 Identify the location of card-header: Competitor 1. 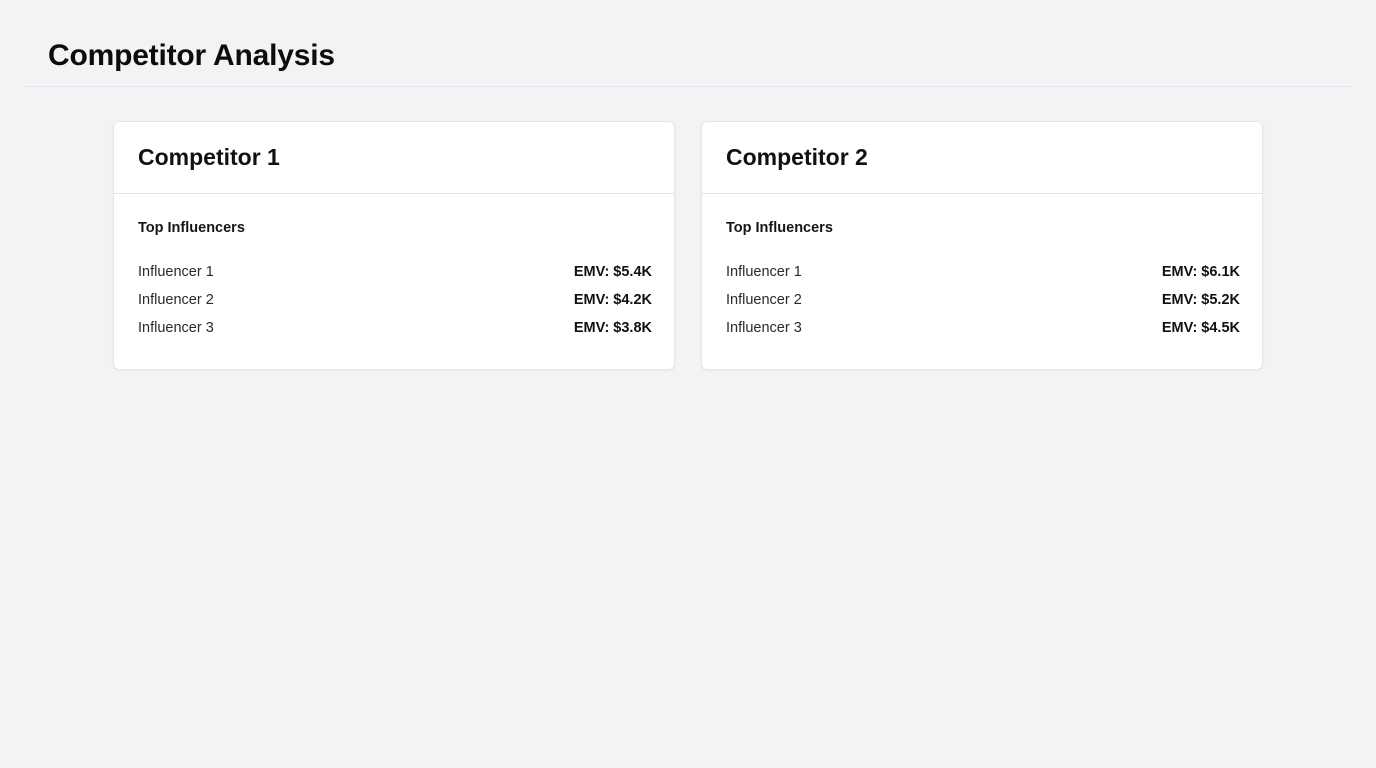
(394, 158).